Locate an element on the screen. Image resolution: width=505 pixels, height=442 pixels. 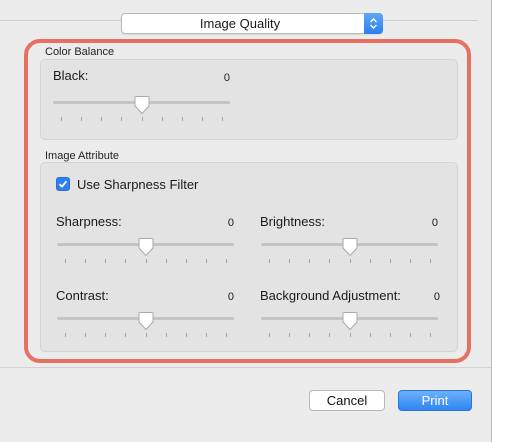
sharpness-filter-checkbox is located at coordinates (63, 184).